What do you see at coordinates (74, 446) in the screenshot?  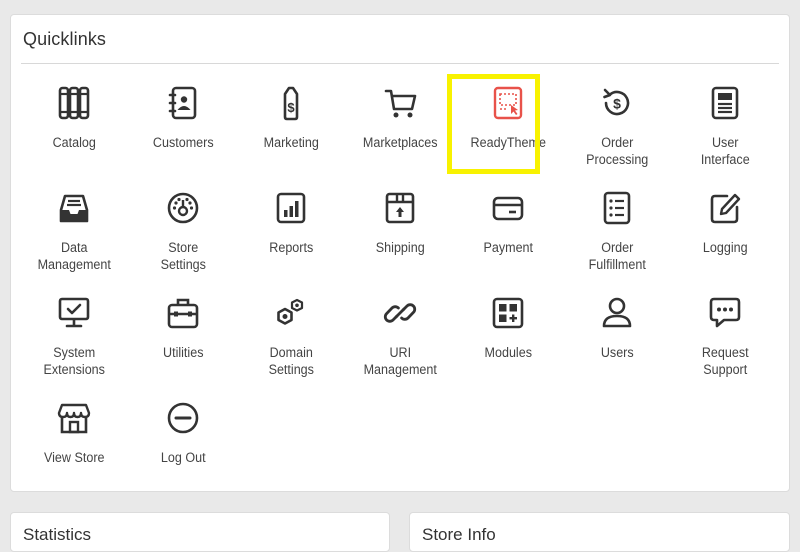 I see `quicklink-view-store: View Store` at bounding box center [74, 446].